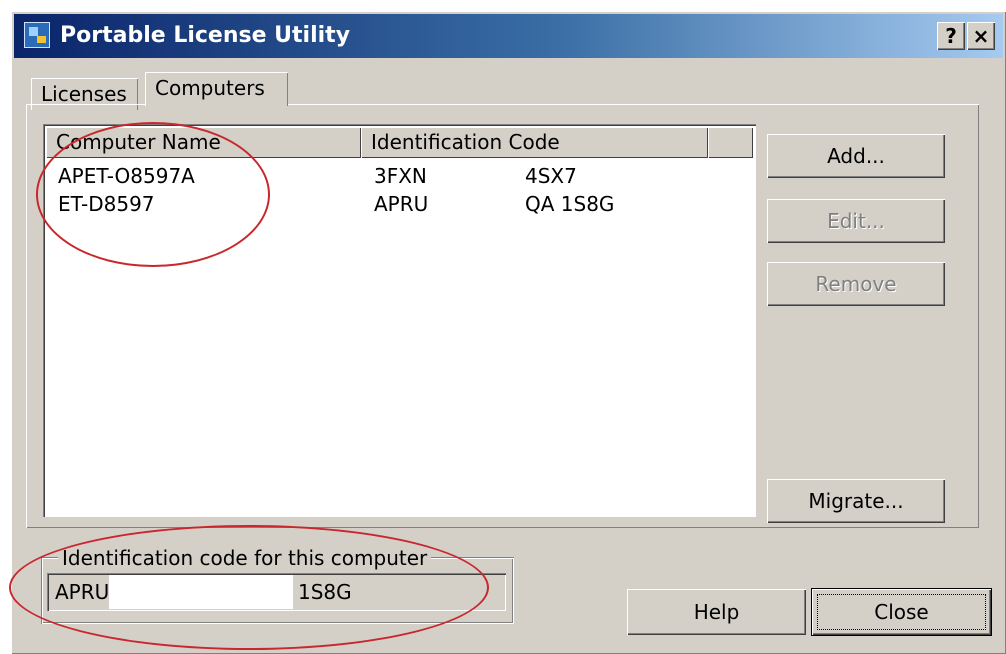  What do you see at coordinates (201, 592) in the screenshot?
I see `redaction-mask` at bounding box center [201, 592].